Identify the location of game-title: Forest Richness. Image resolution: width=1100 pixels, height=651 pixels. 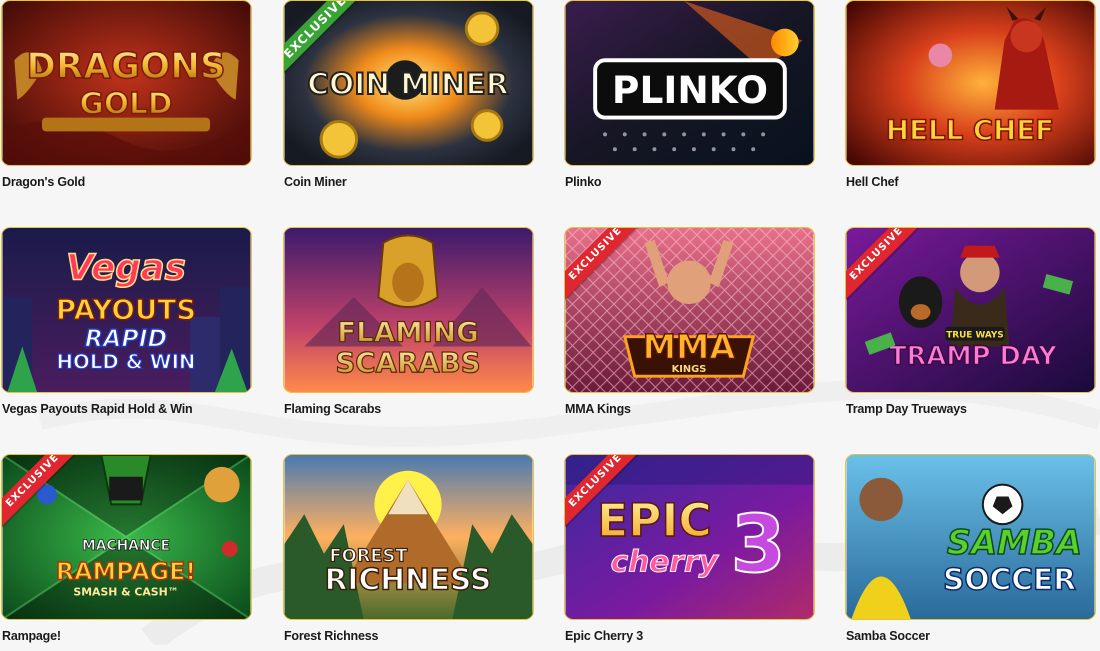
(331, 636).